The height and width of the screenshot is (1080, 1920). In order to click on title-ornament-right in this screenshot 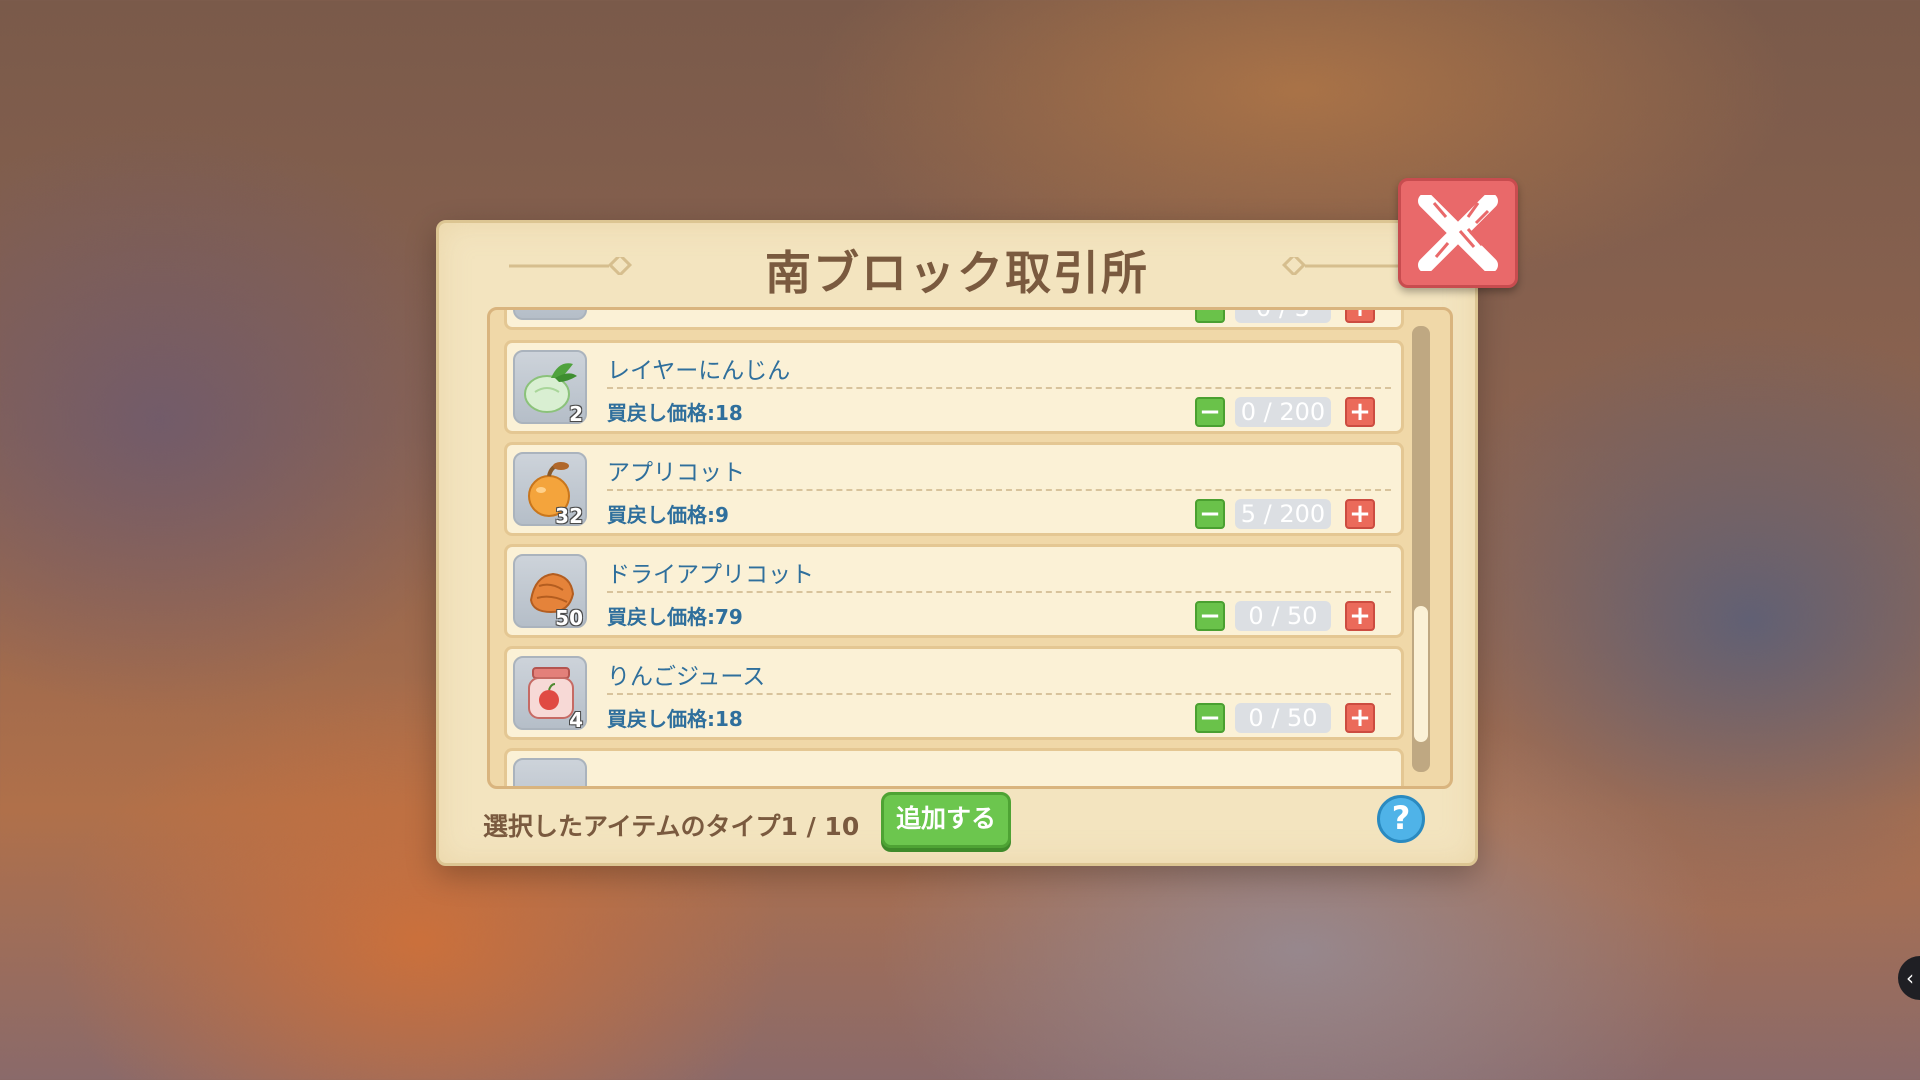, I will do `click(1343, 266)`.